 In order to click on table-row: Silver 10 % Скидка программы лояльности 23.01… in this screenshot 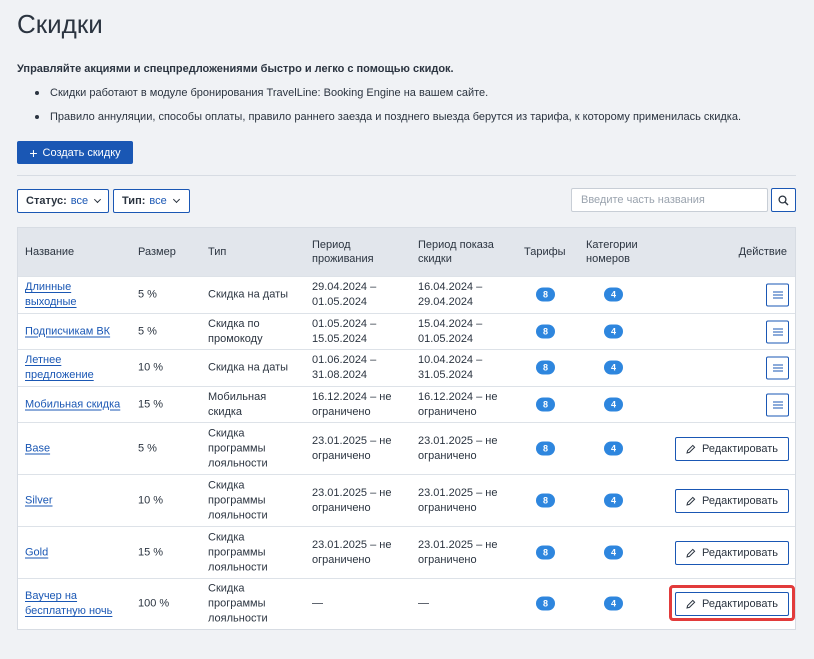, I will do `click(406, 500)`.